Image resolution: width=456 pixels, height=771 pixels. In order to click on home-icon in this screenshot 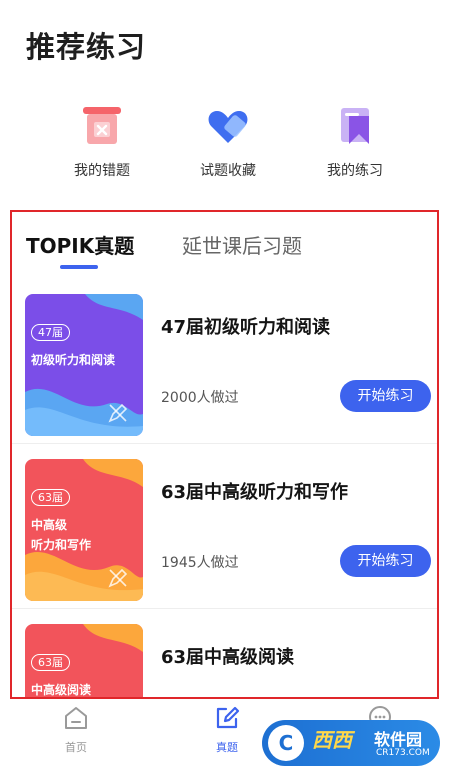, I will do `click(76, 718)`.